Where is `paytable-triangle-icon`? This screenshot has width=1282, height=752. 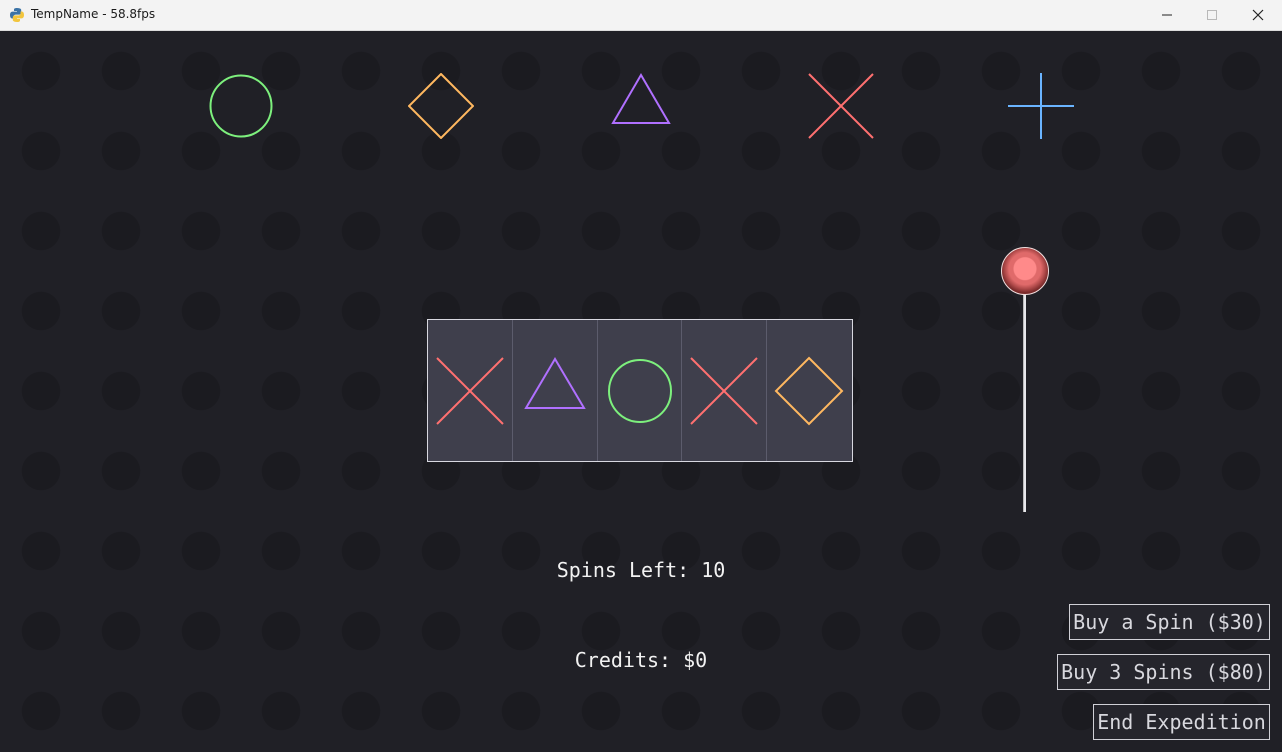 paytable-triangle-icon is located at coordinates (641, 98).